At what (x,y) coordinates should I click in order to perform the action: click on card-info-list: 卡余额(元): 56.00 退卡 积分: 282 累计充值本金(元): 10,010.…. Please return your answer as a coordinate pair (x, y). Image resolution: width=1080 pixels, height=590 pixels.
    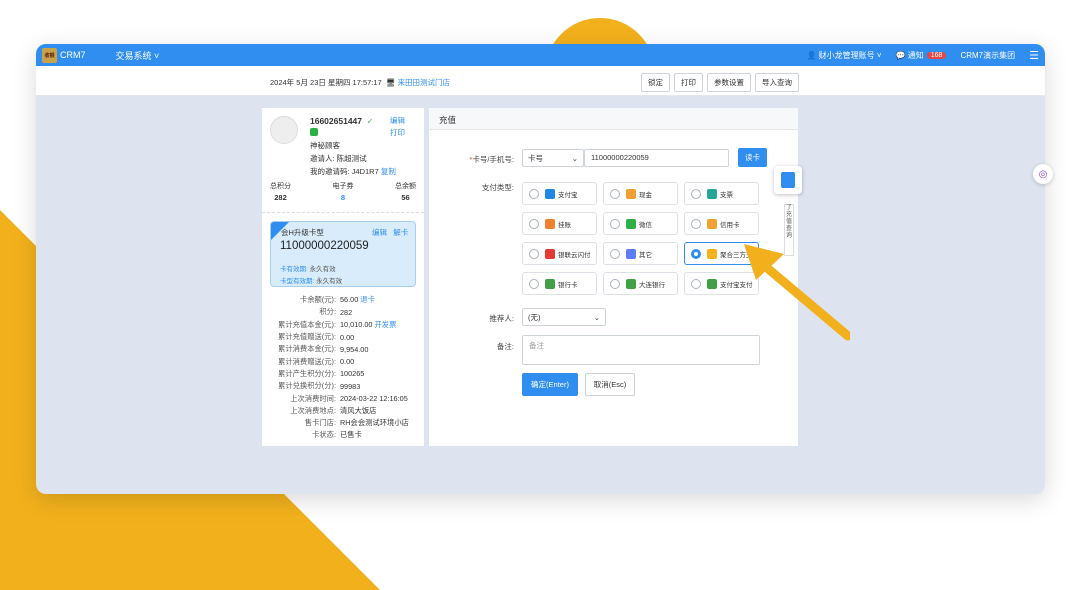
    Looking at the image, I should click on (343, 368).